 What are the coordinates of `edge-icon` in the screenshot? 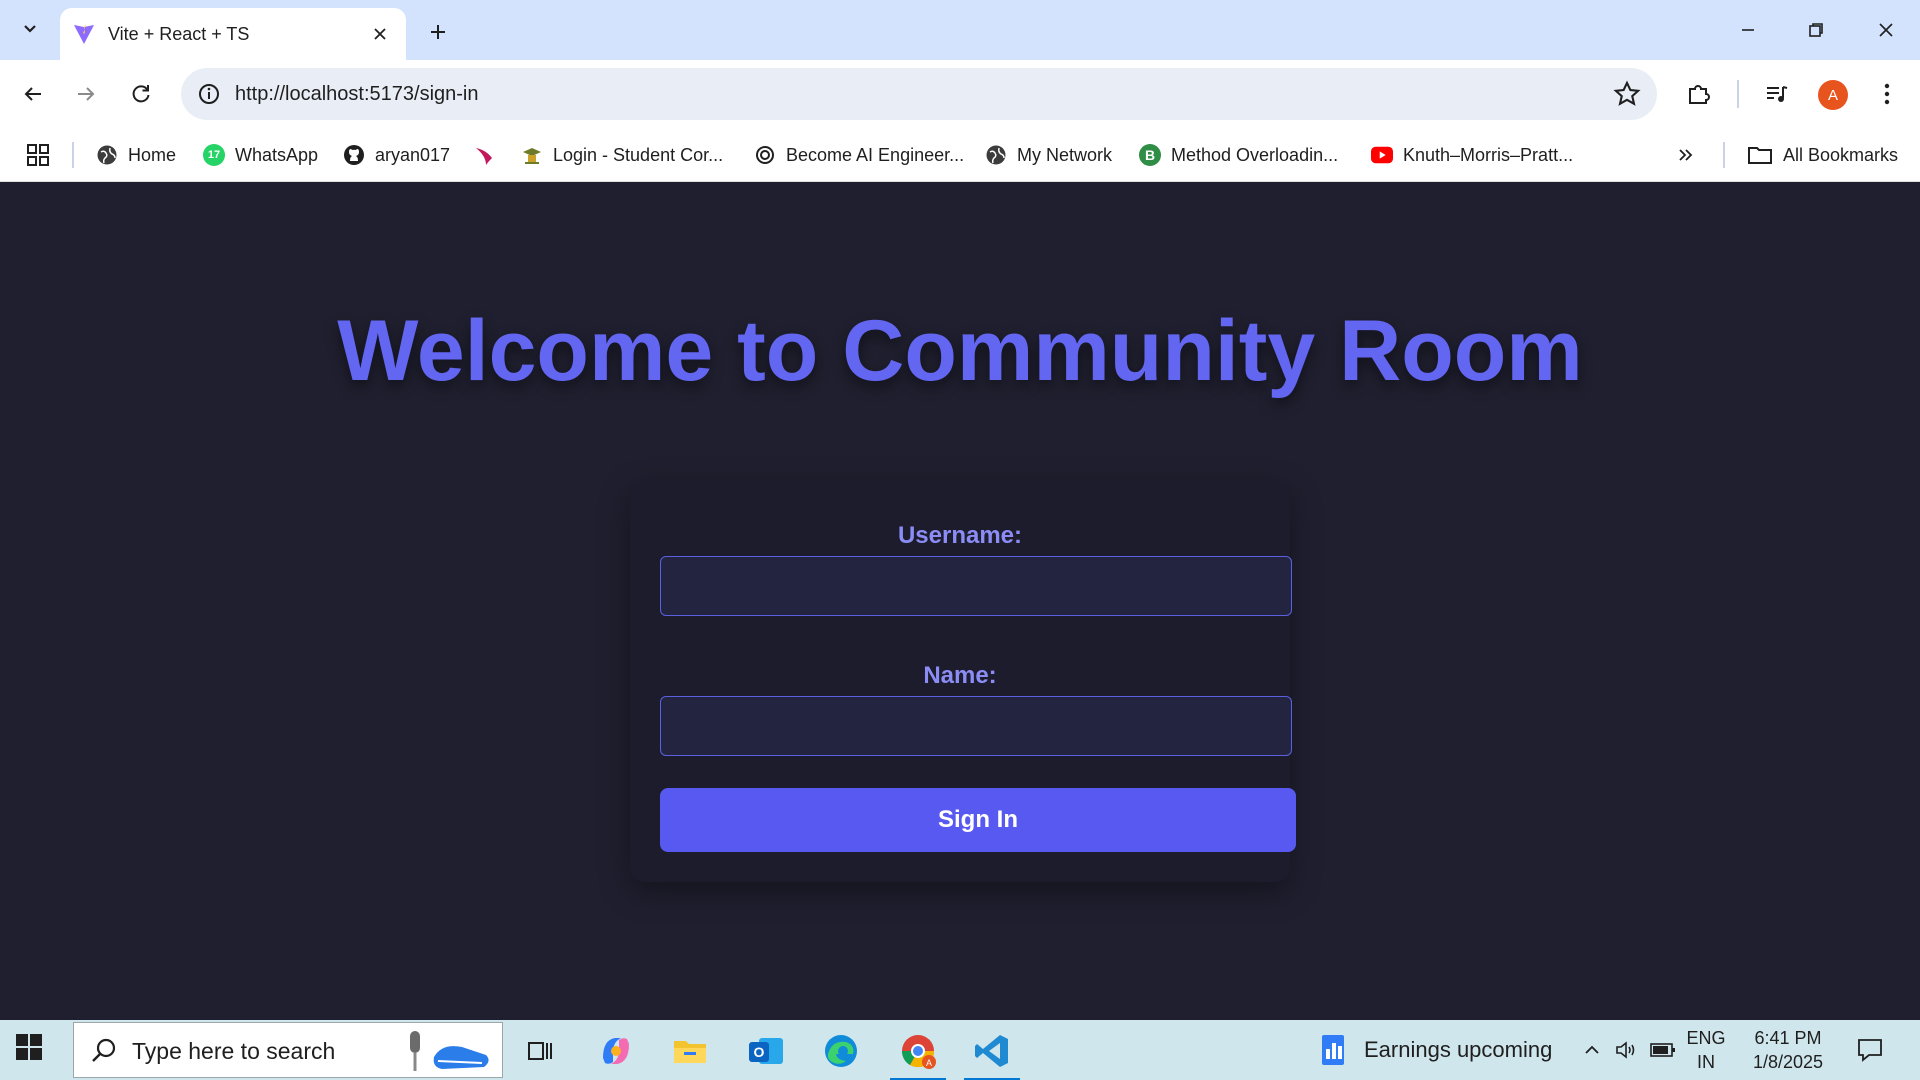 It's located at (841, 1051).